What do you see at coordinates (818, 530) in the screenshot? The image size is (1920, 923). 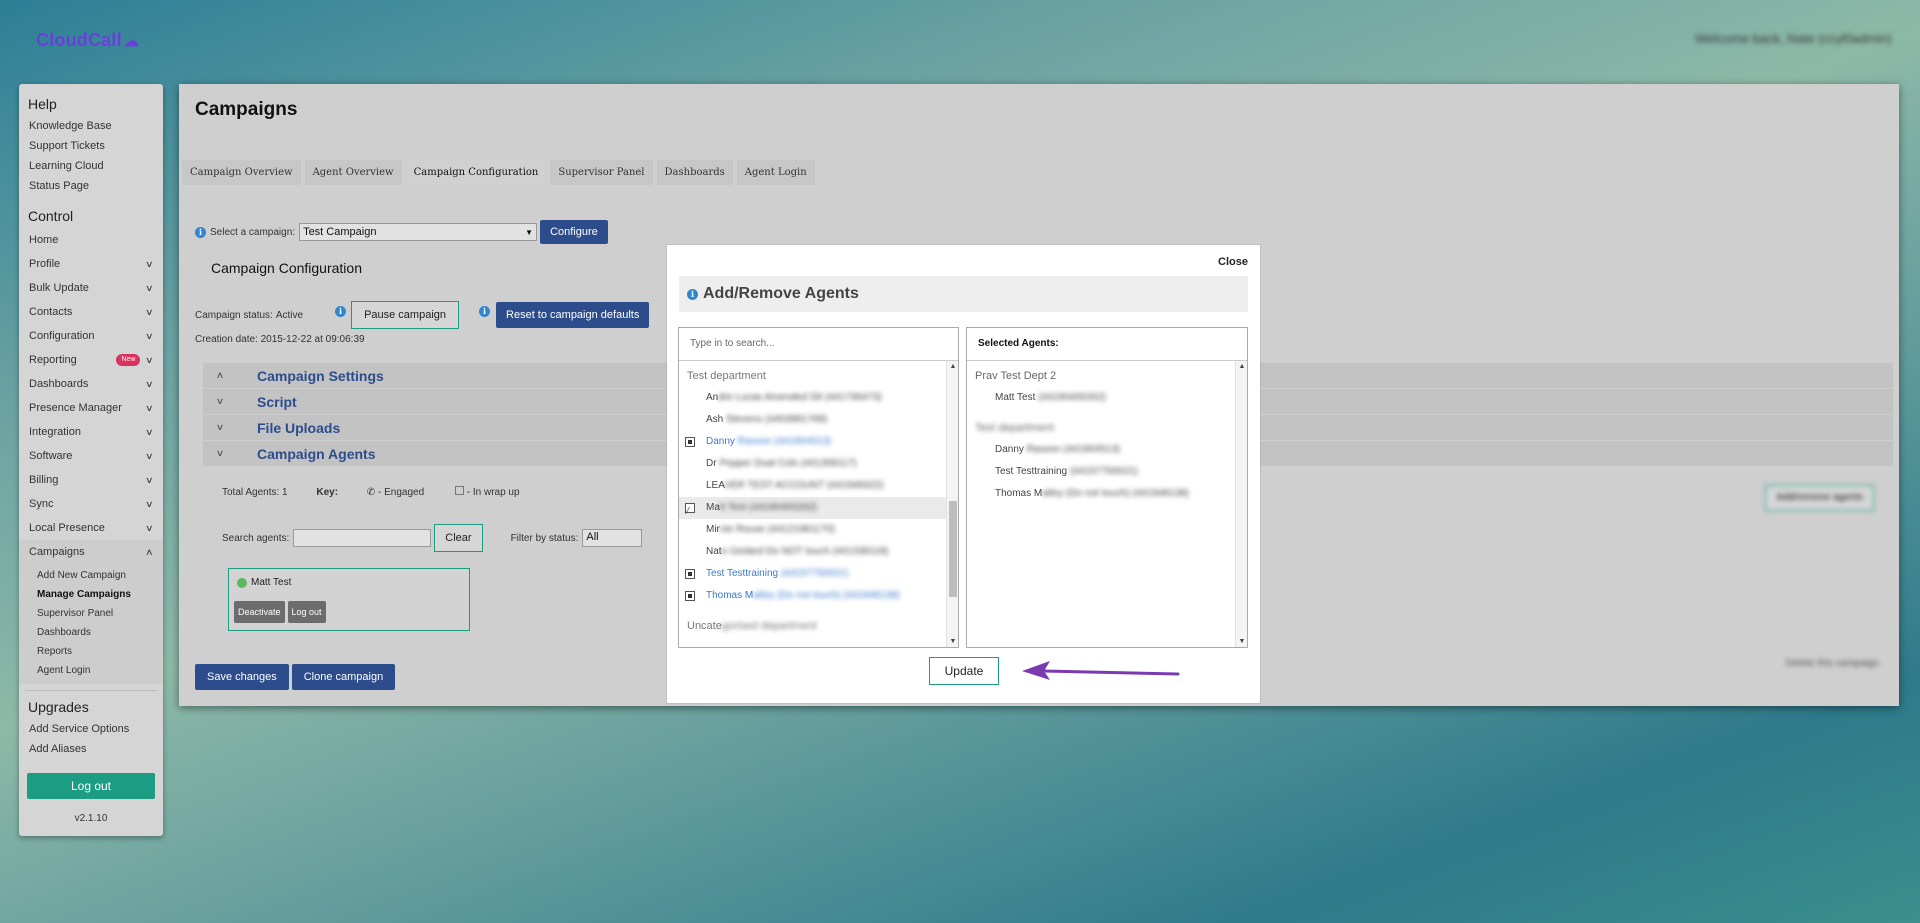 I see `agent-option: Mirnie Rouse (44121981170)` at bounding box center [818, 530].